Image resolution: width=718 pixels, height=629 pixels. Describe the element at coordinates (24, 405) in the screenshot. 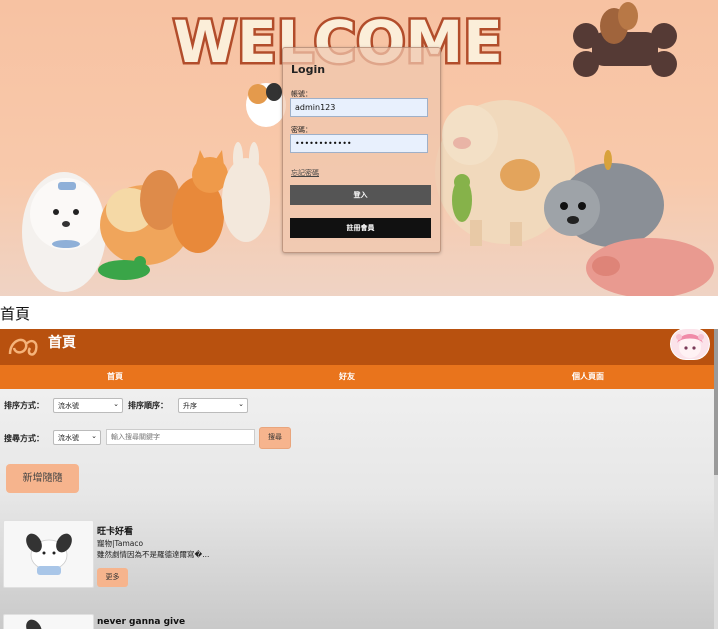

I see `sort-label: 排序方式：` at that location.